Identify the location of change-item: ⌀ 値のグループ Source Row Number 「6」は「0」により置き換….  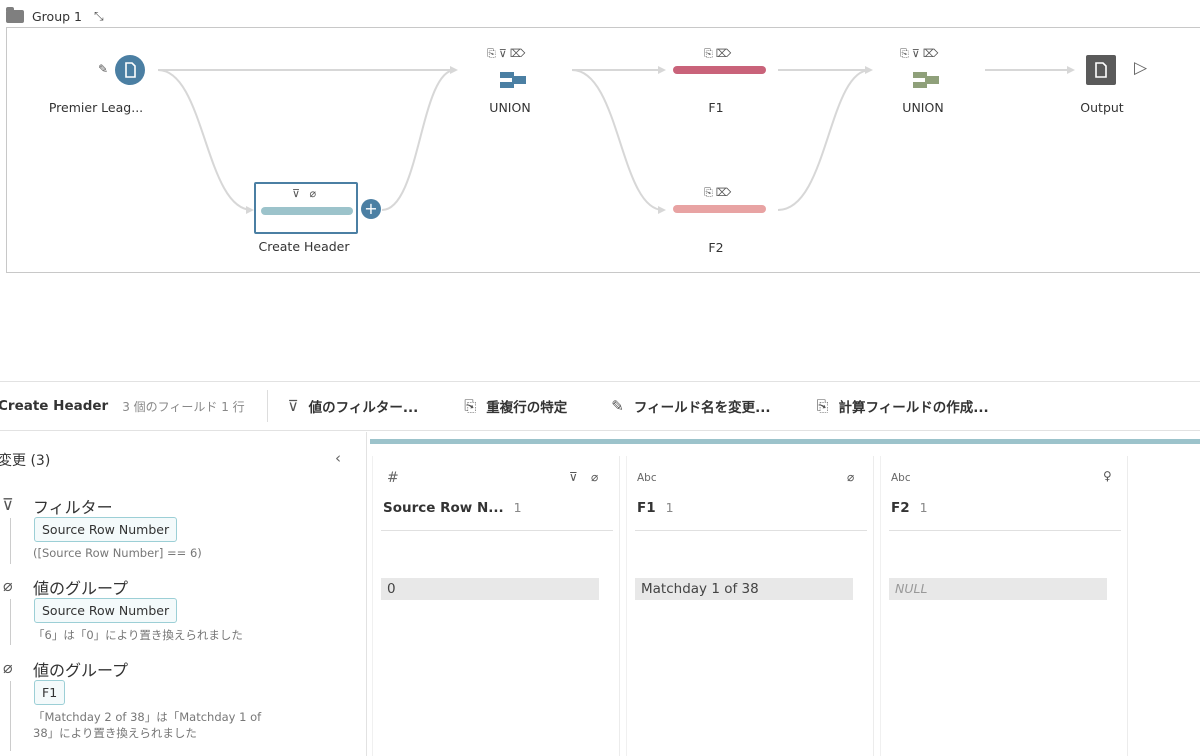
(180, 609).